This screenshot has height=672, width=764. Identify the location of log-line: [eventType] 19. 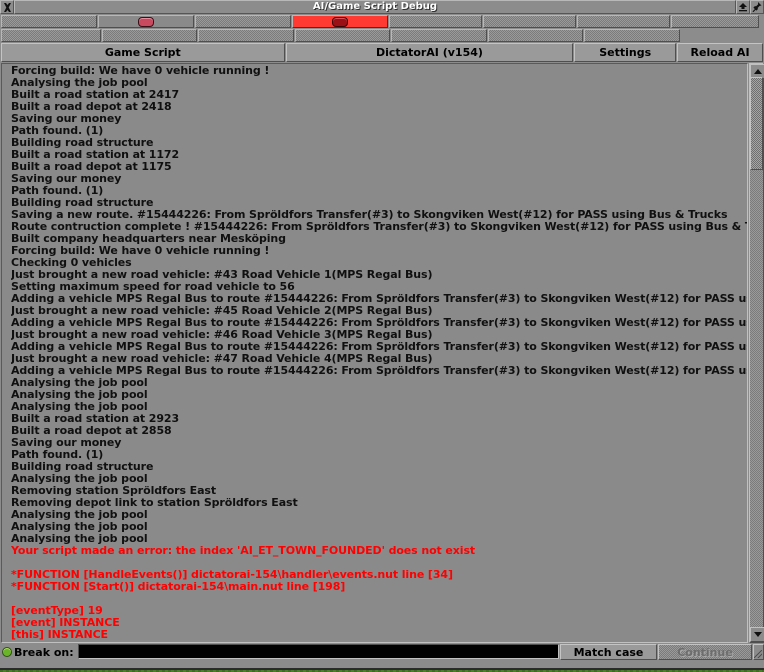
(57, 611).